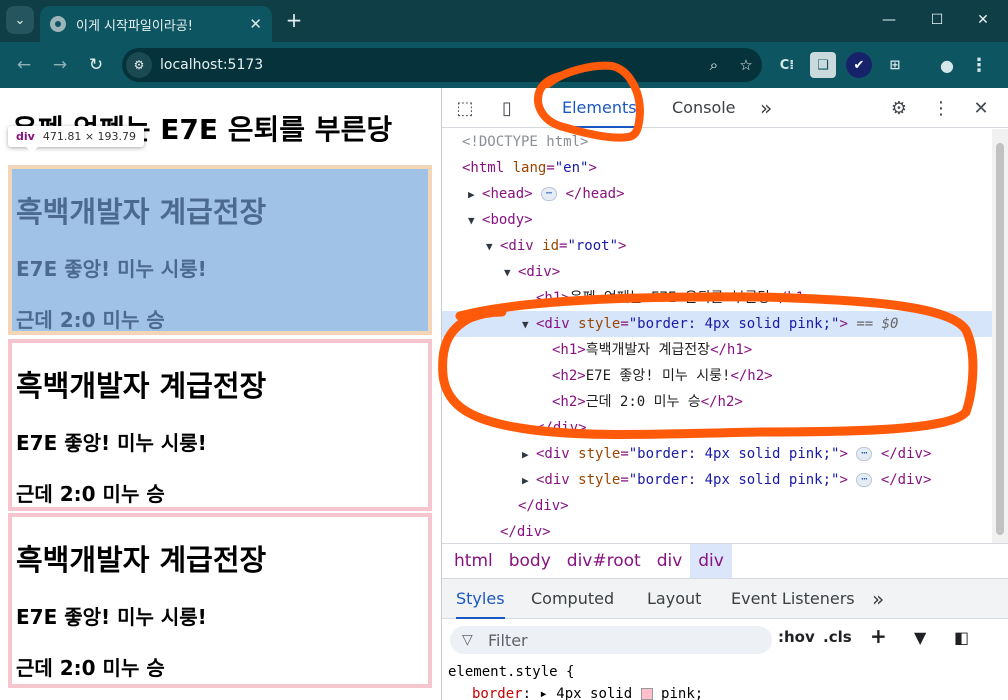 This screenshot has width=1008, height=700. Describe the element at coordinates (674, 298) in the screenshot. I see `dom-node-h1: <h1>은폐 엄폐는 E7E 은퇴를 부른당</h1>` at that location.